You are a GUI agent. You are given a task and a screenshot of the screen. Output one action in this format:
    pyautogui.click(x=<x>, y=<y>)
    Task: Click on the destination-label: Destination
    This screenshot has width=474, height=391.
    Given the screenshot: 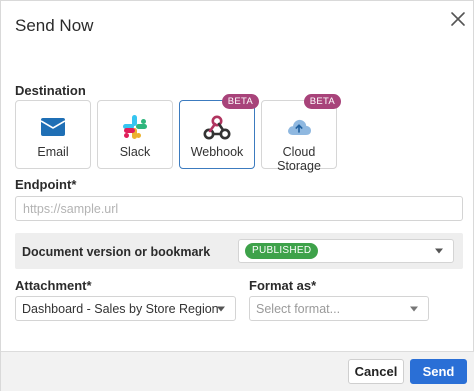 What is the action you would take?
    pyautogui.click(x=50, y=90)
    